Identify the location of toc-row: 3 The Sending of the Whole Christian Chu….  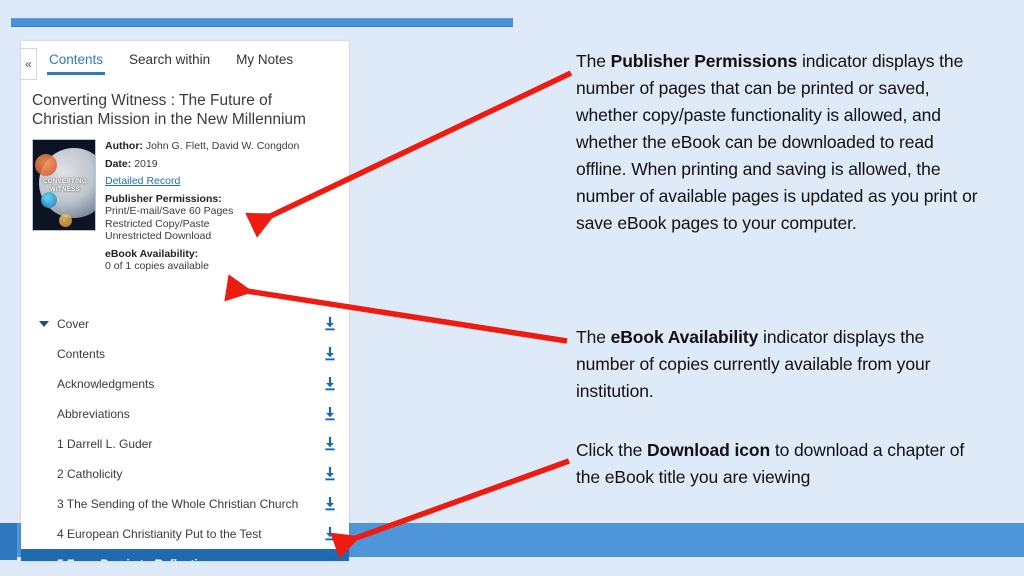
(185, 504).